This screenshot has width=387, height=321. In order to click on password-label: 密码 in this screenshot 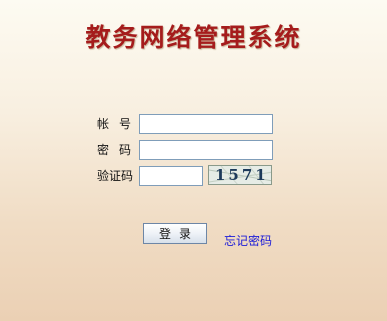, I will do `click(119, 150)`.